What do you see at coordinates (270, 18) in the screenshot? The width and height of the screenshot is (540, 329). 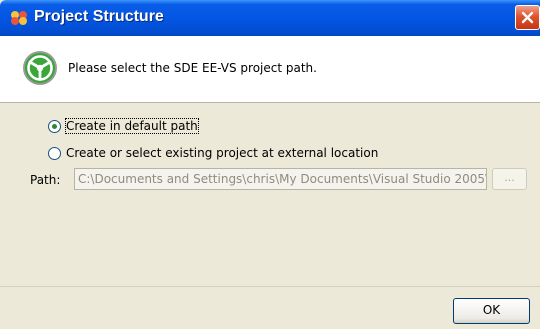 I see `title-bar: Project Structure` at bounding box center [270, 18].